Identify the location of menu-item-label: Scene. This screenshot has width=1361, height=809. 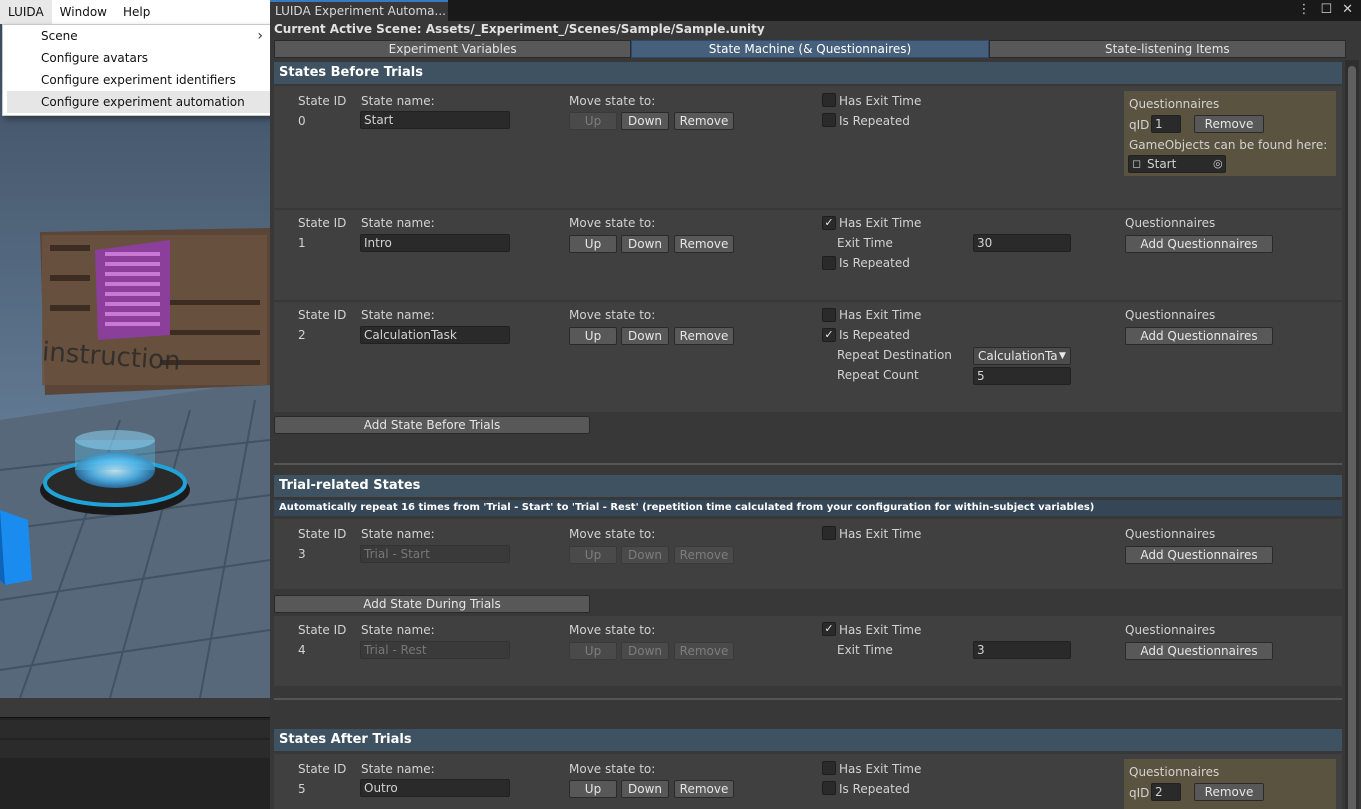
(59, 36).